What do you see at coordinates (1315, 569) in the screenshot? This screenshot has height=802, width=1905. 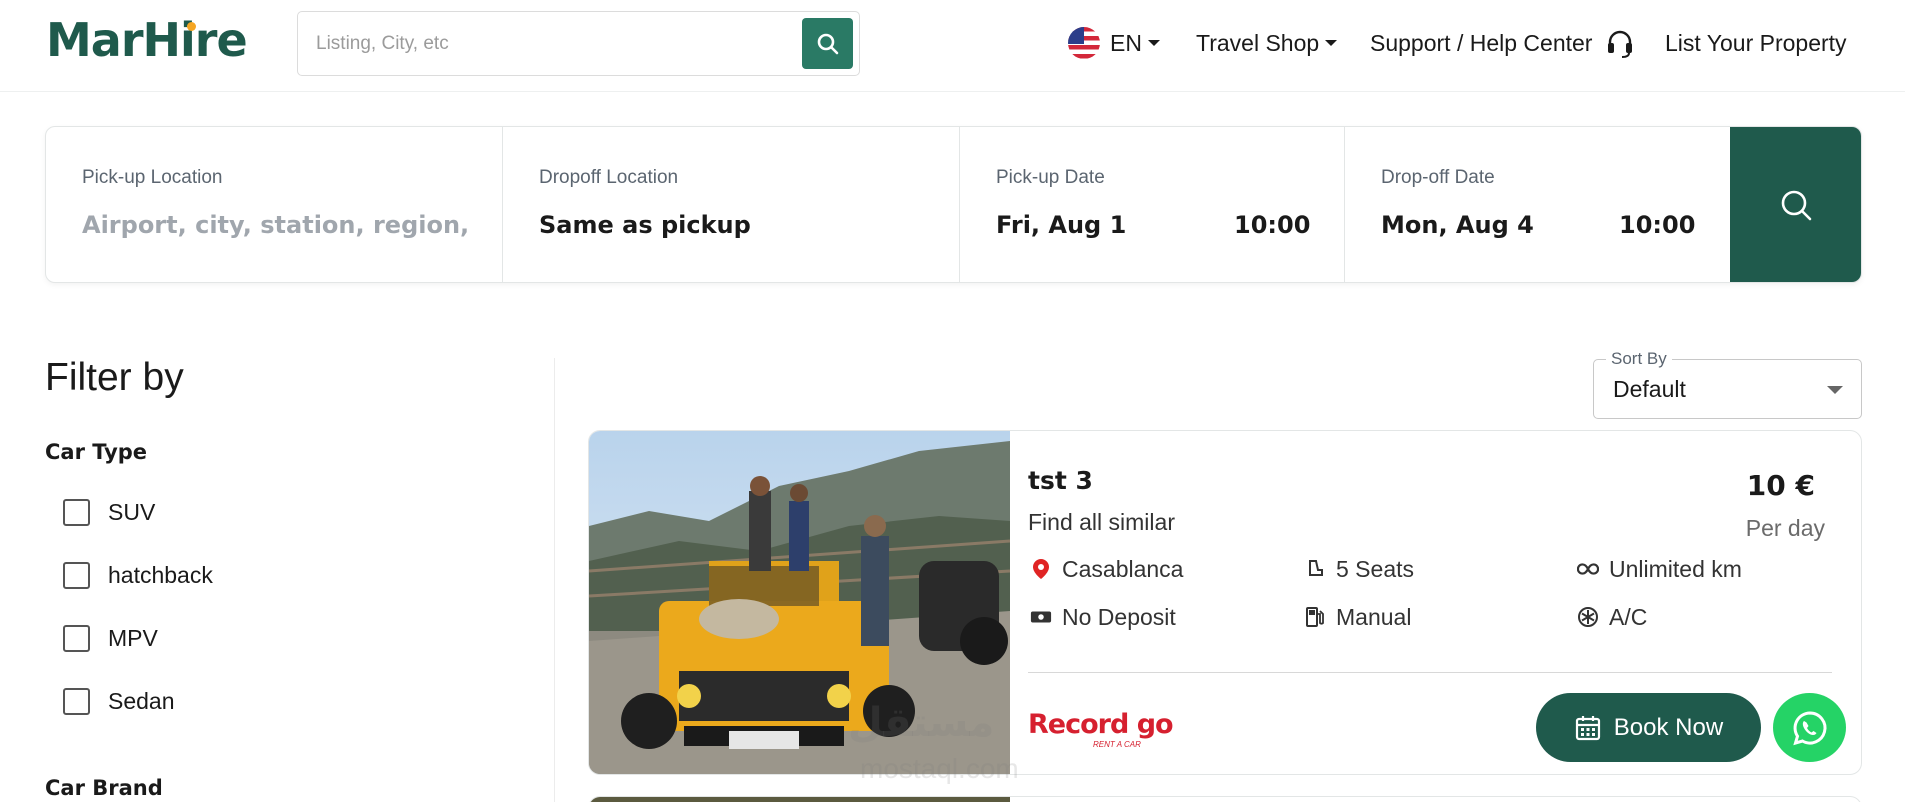 I see `seat-icon` at bounding box center [1315, 569].